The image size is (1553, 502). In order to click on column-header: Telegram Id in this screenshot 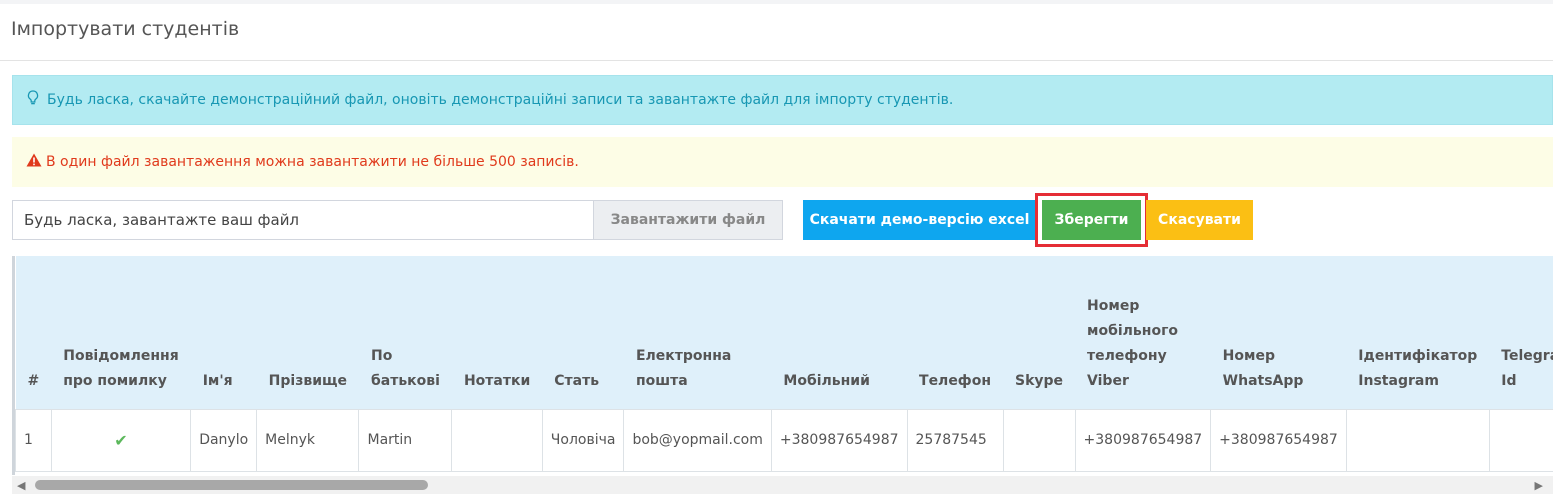, I will do `click(1527, 368)`.